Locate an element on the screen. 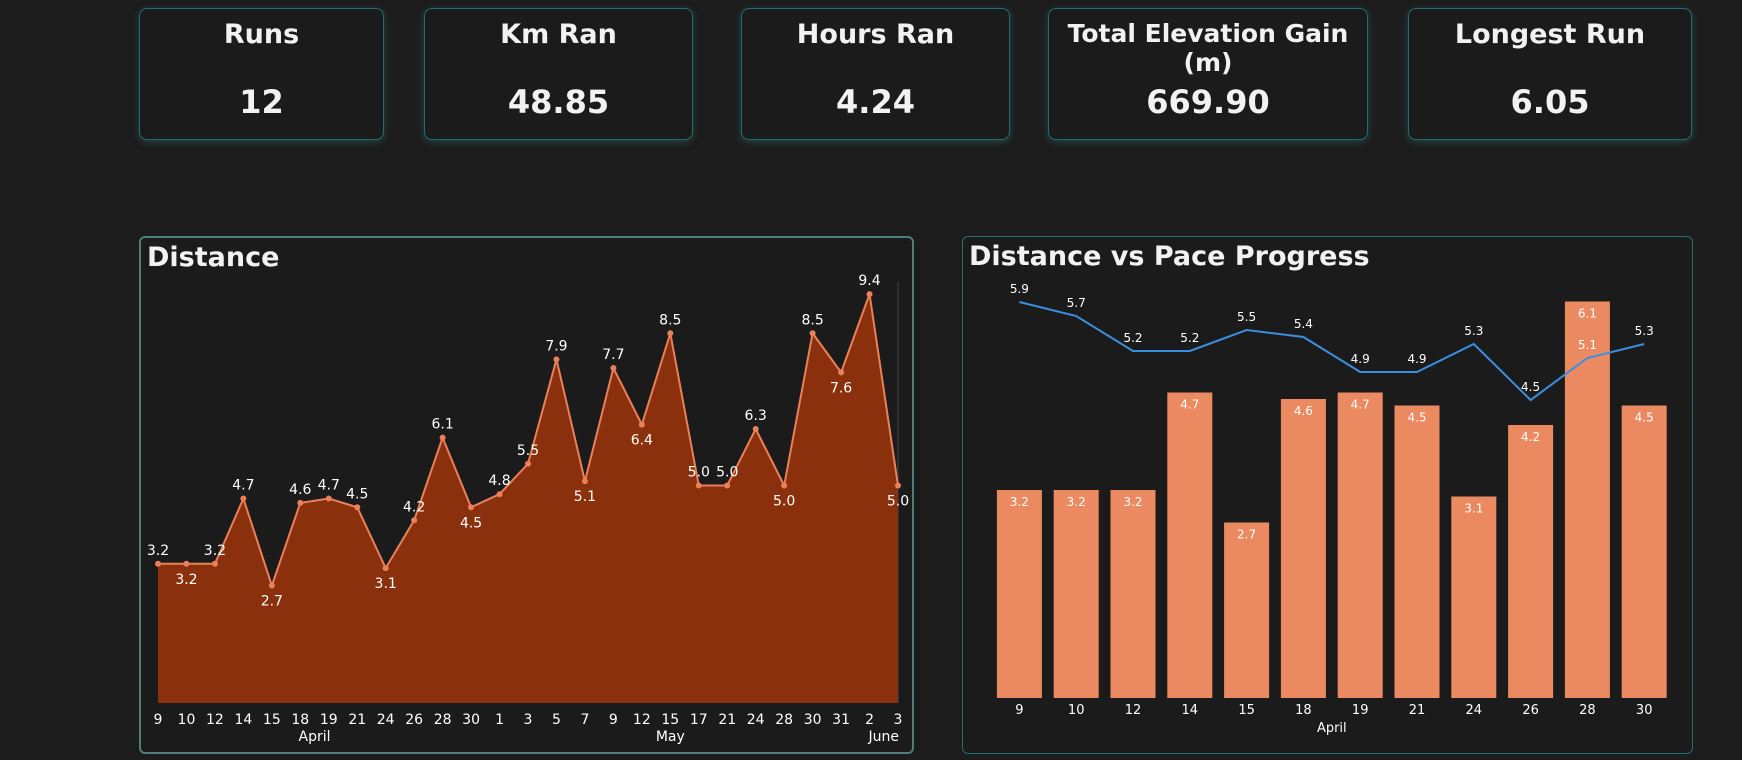  kpi-card-km-ran: Km Ran 48.85 is located at coordinates (558, 74).